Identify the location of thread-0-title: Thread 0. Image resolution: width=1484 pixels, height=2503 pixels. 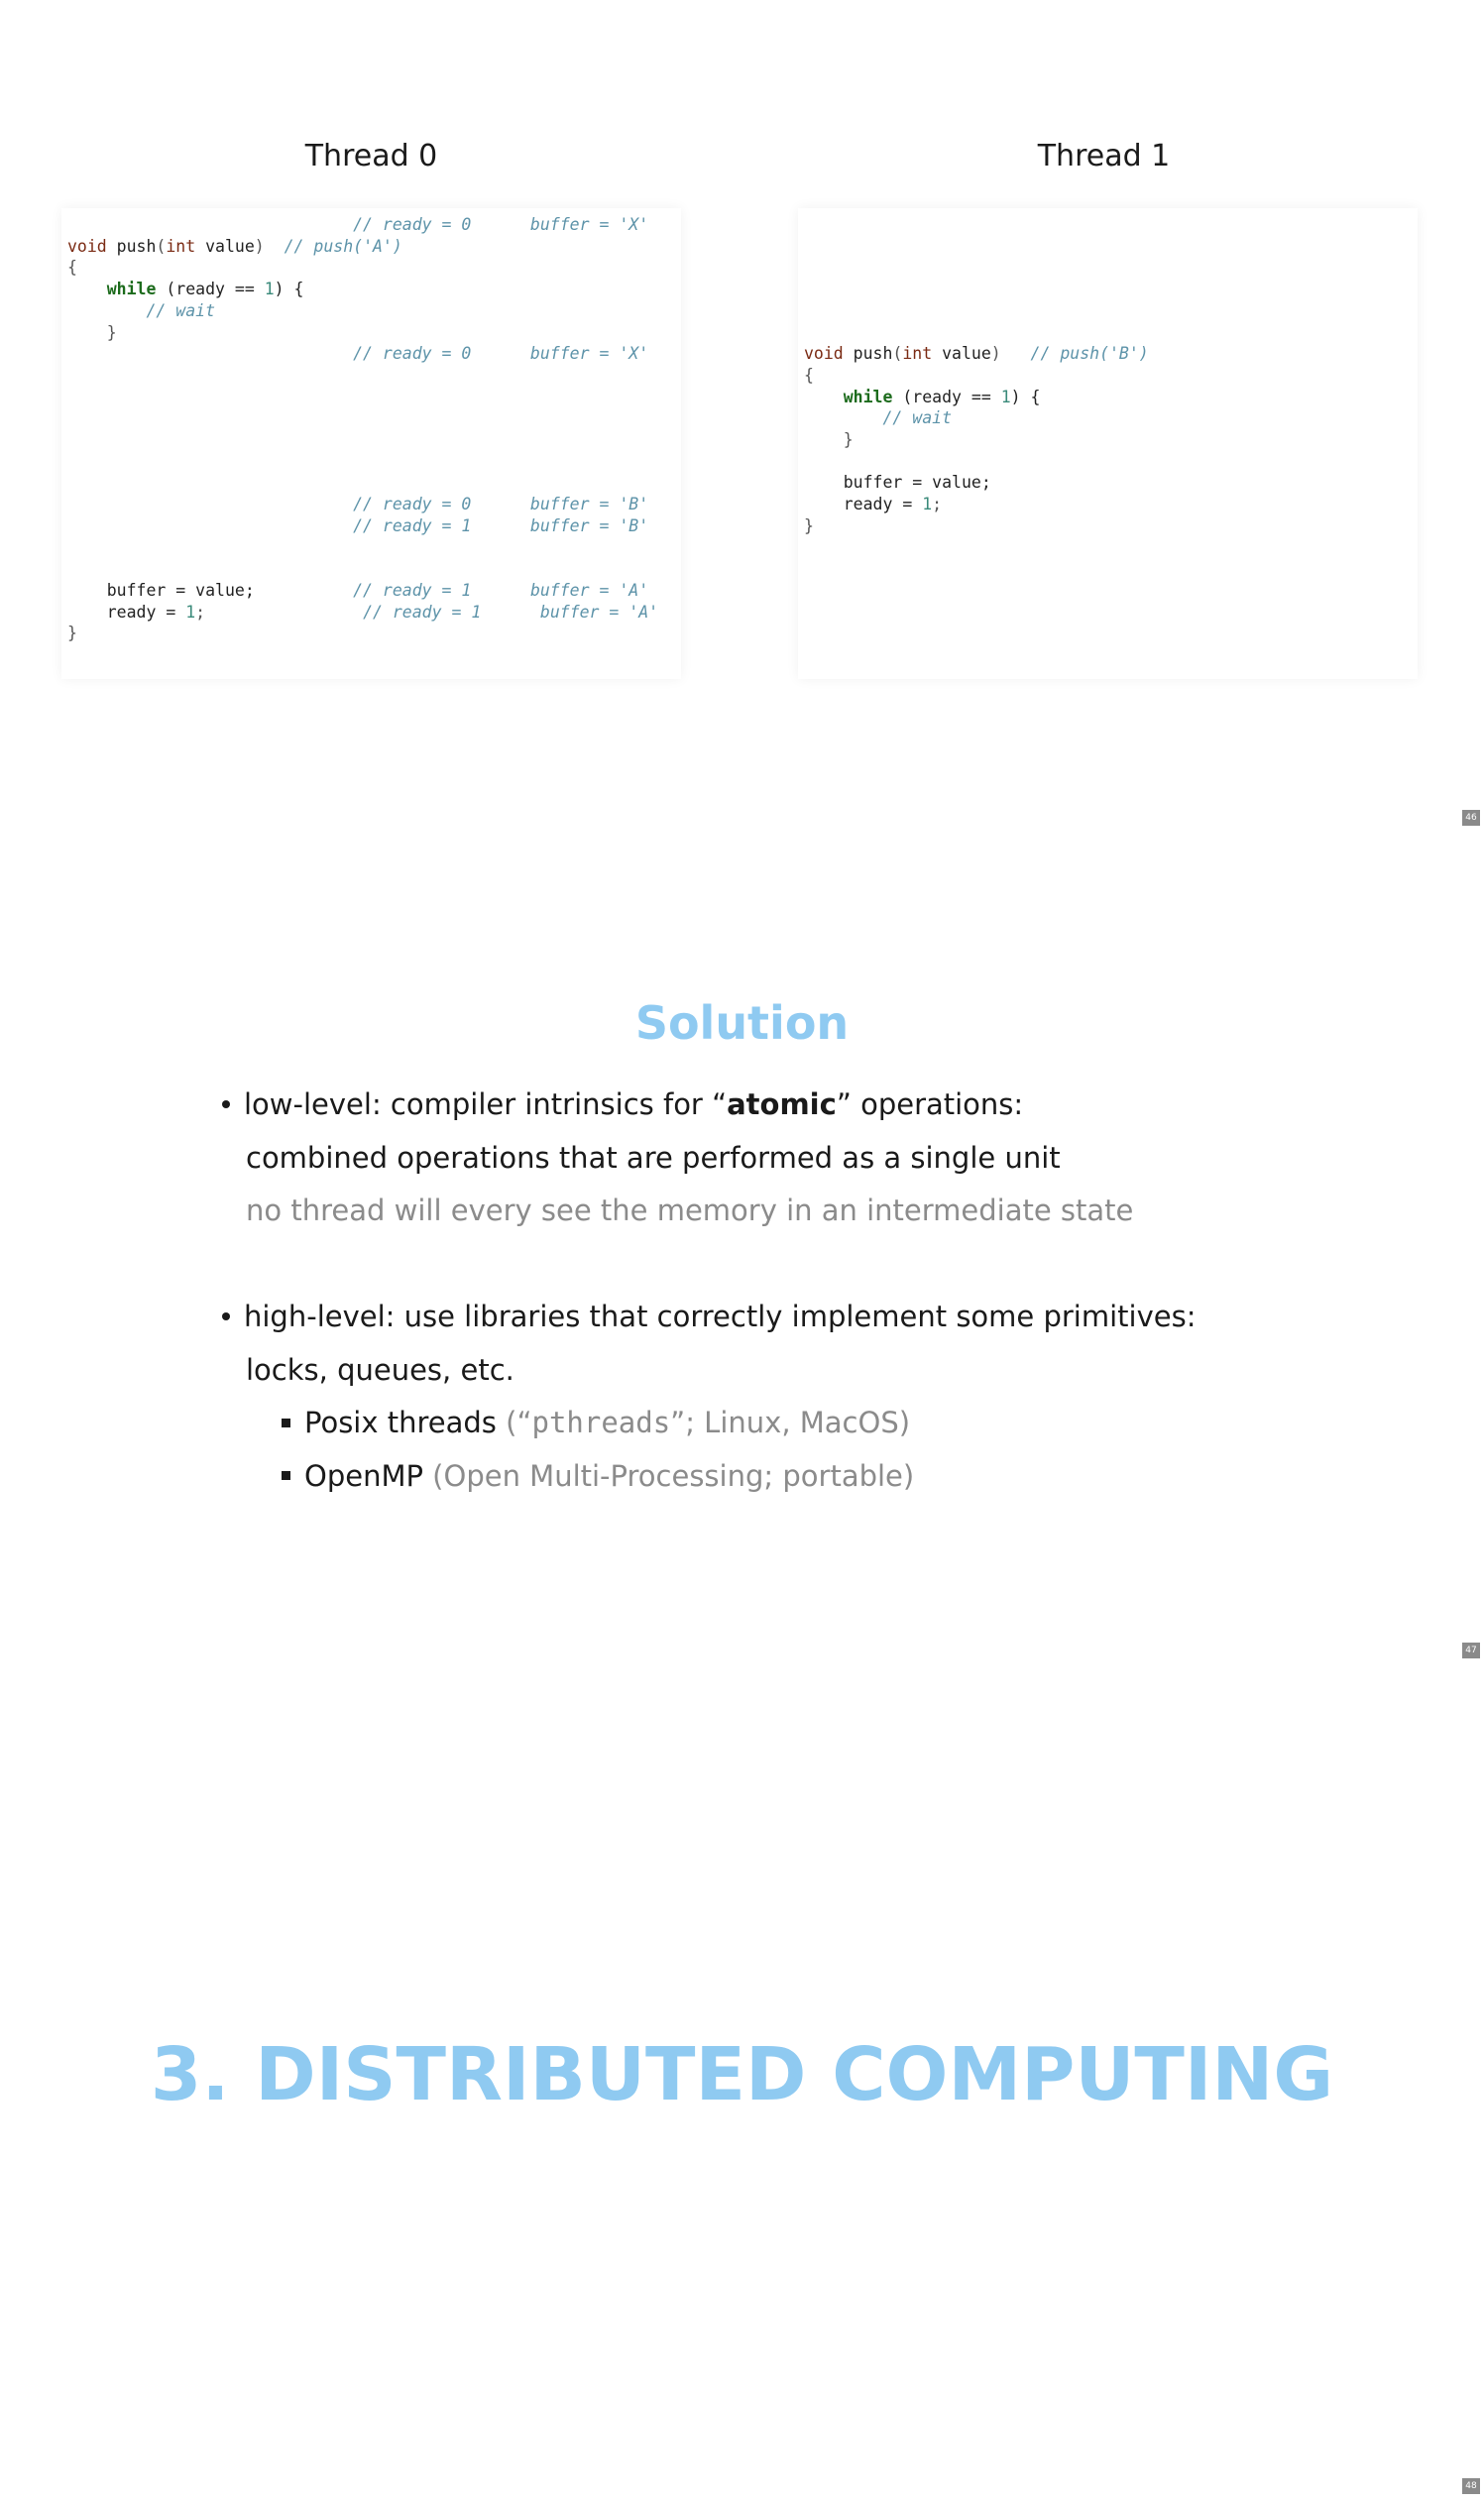
(371, 156).